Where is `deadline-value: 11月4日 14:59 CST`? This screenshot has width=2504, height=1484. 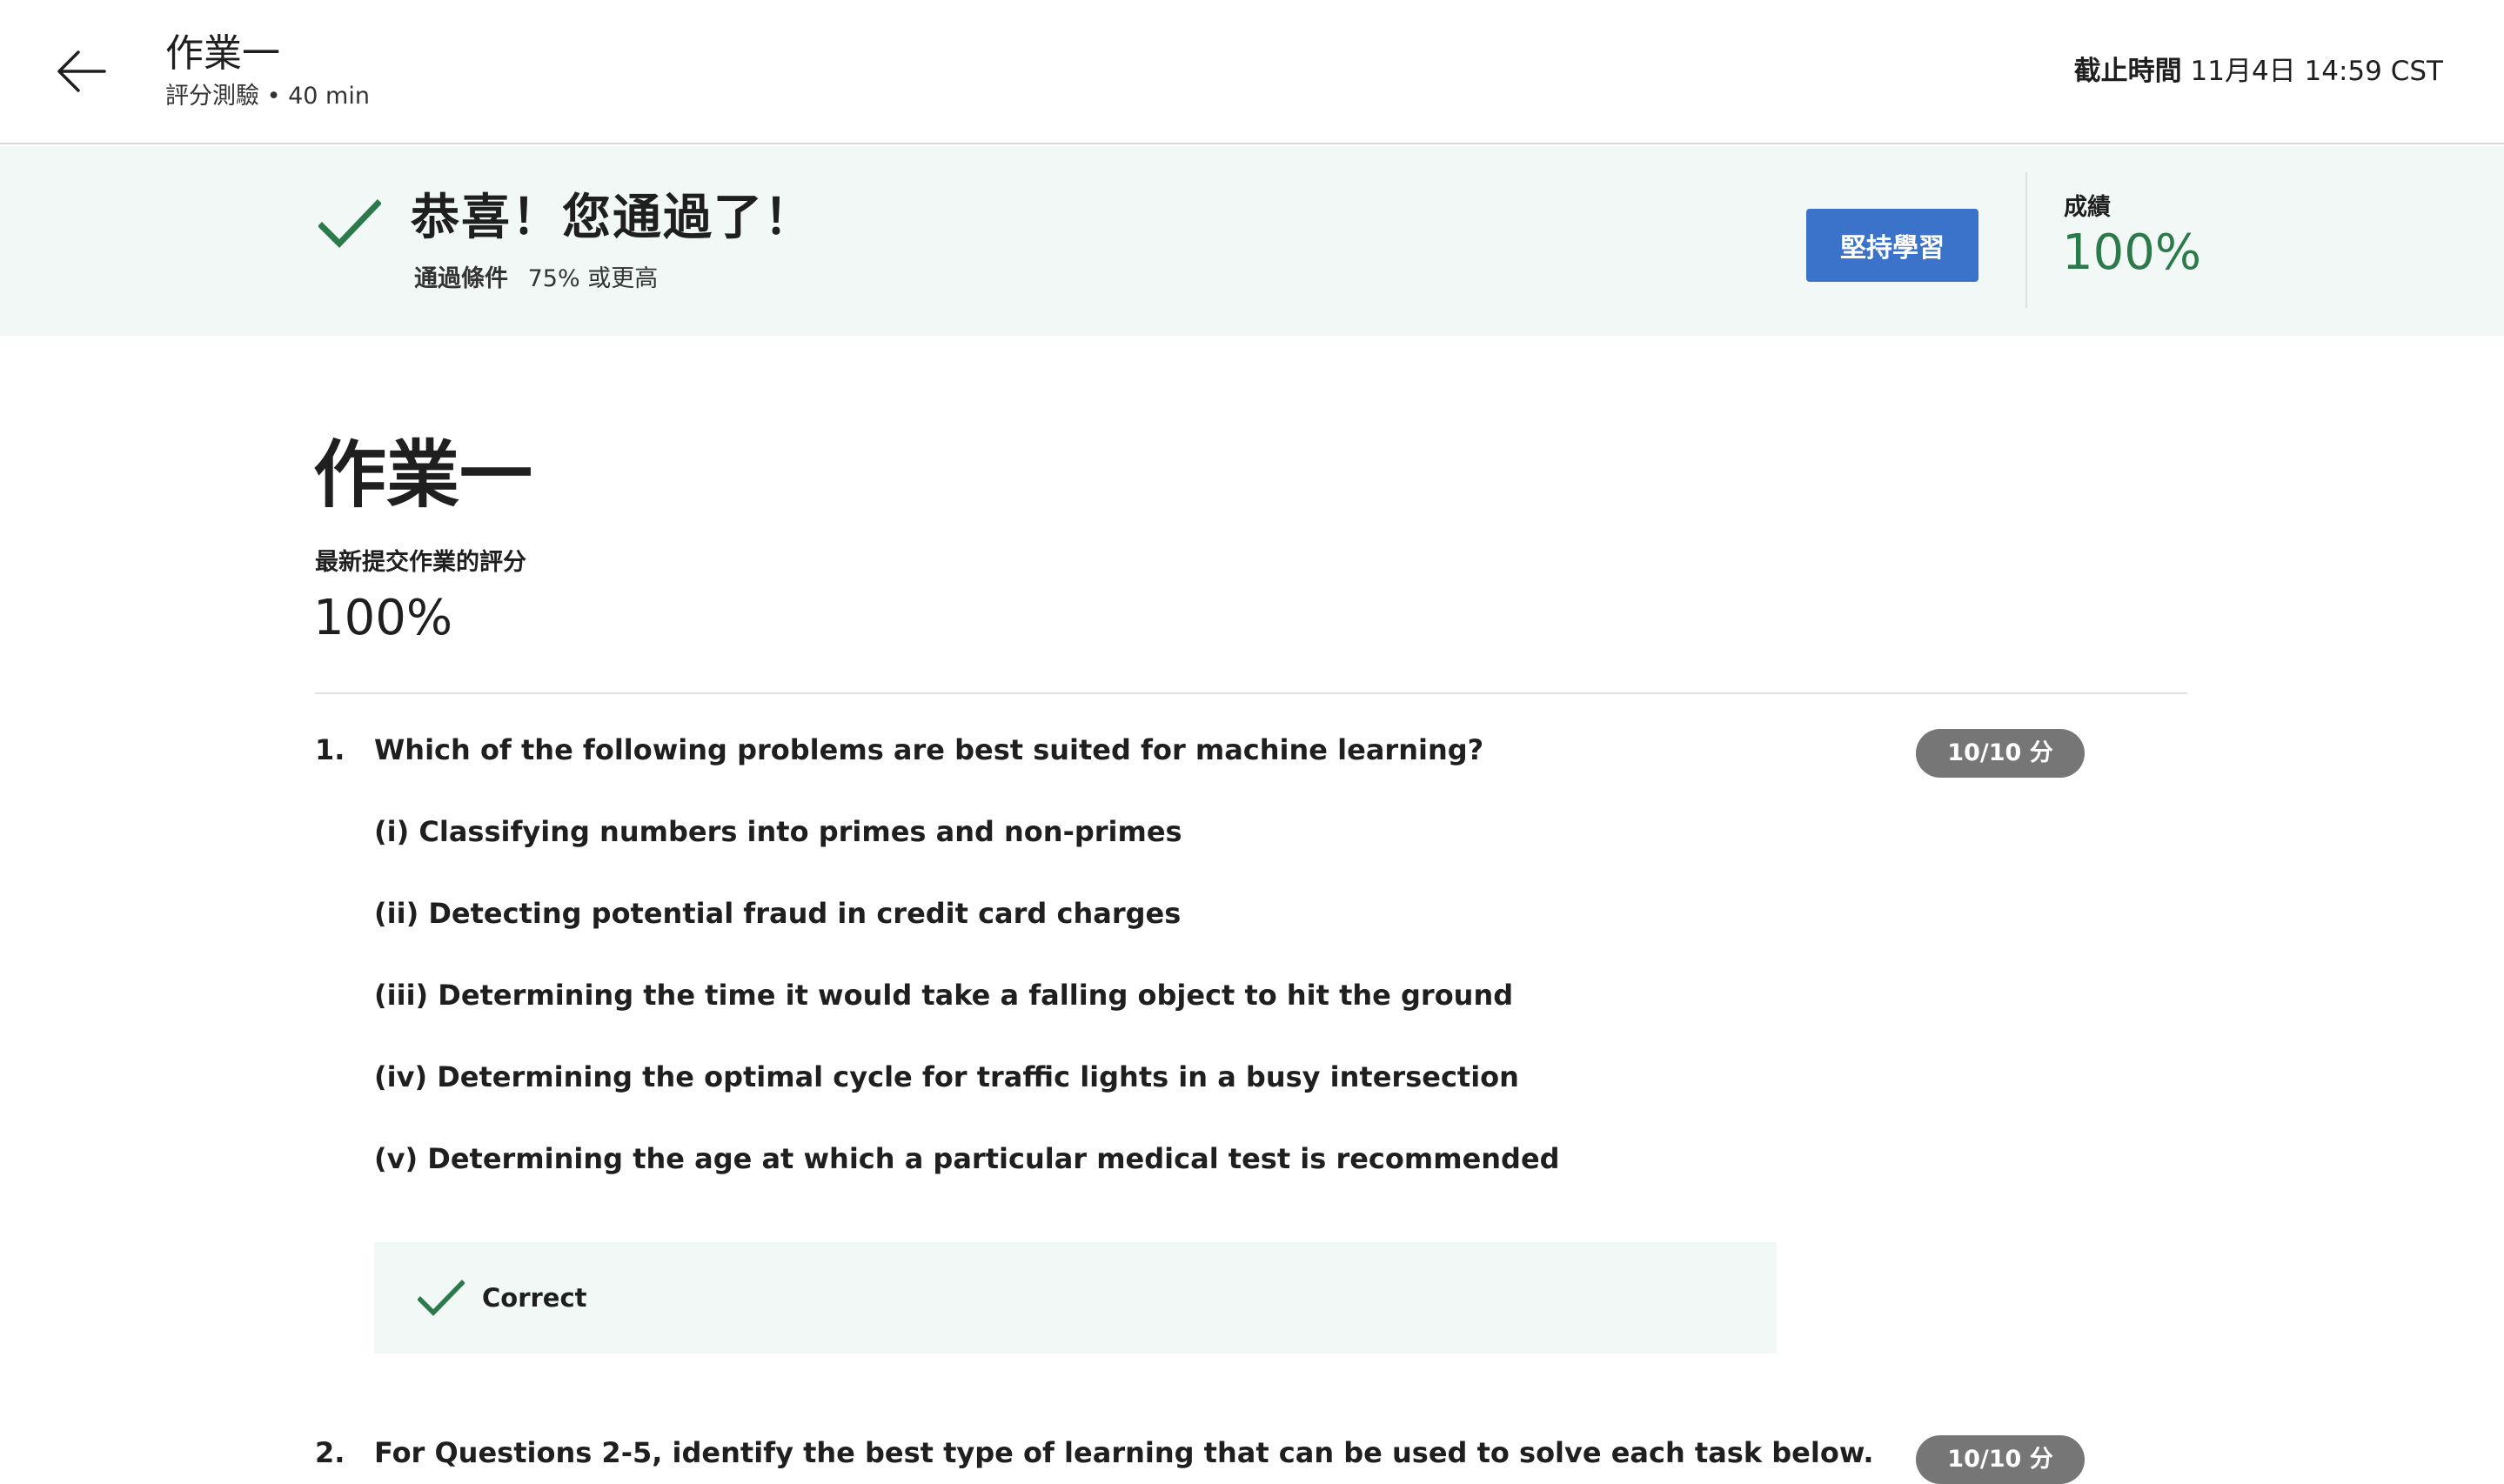
deadline-value: 11月4日 14:59 CST is located at coordinates (2316, 71).